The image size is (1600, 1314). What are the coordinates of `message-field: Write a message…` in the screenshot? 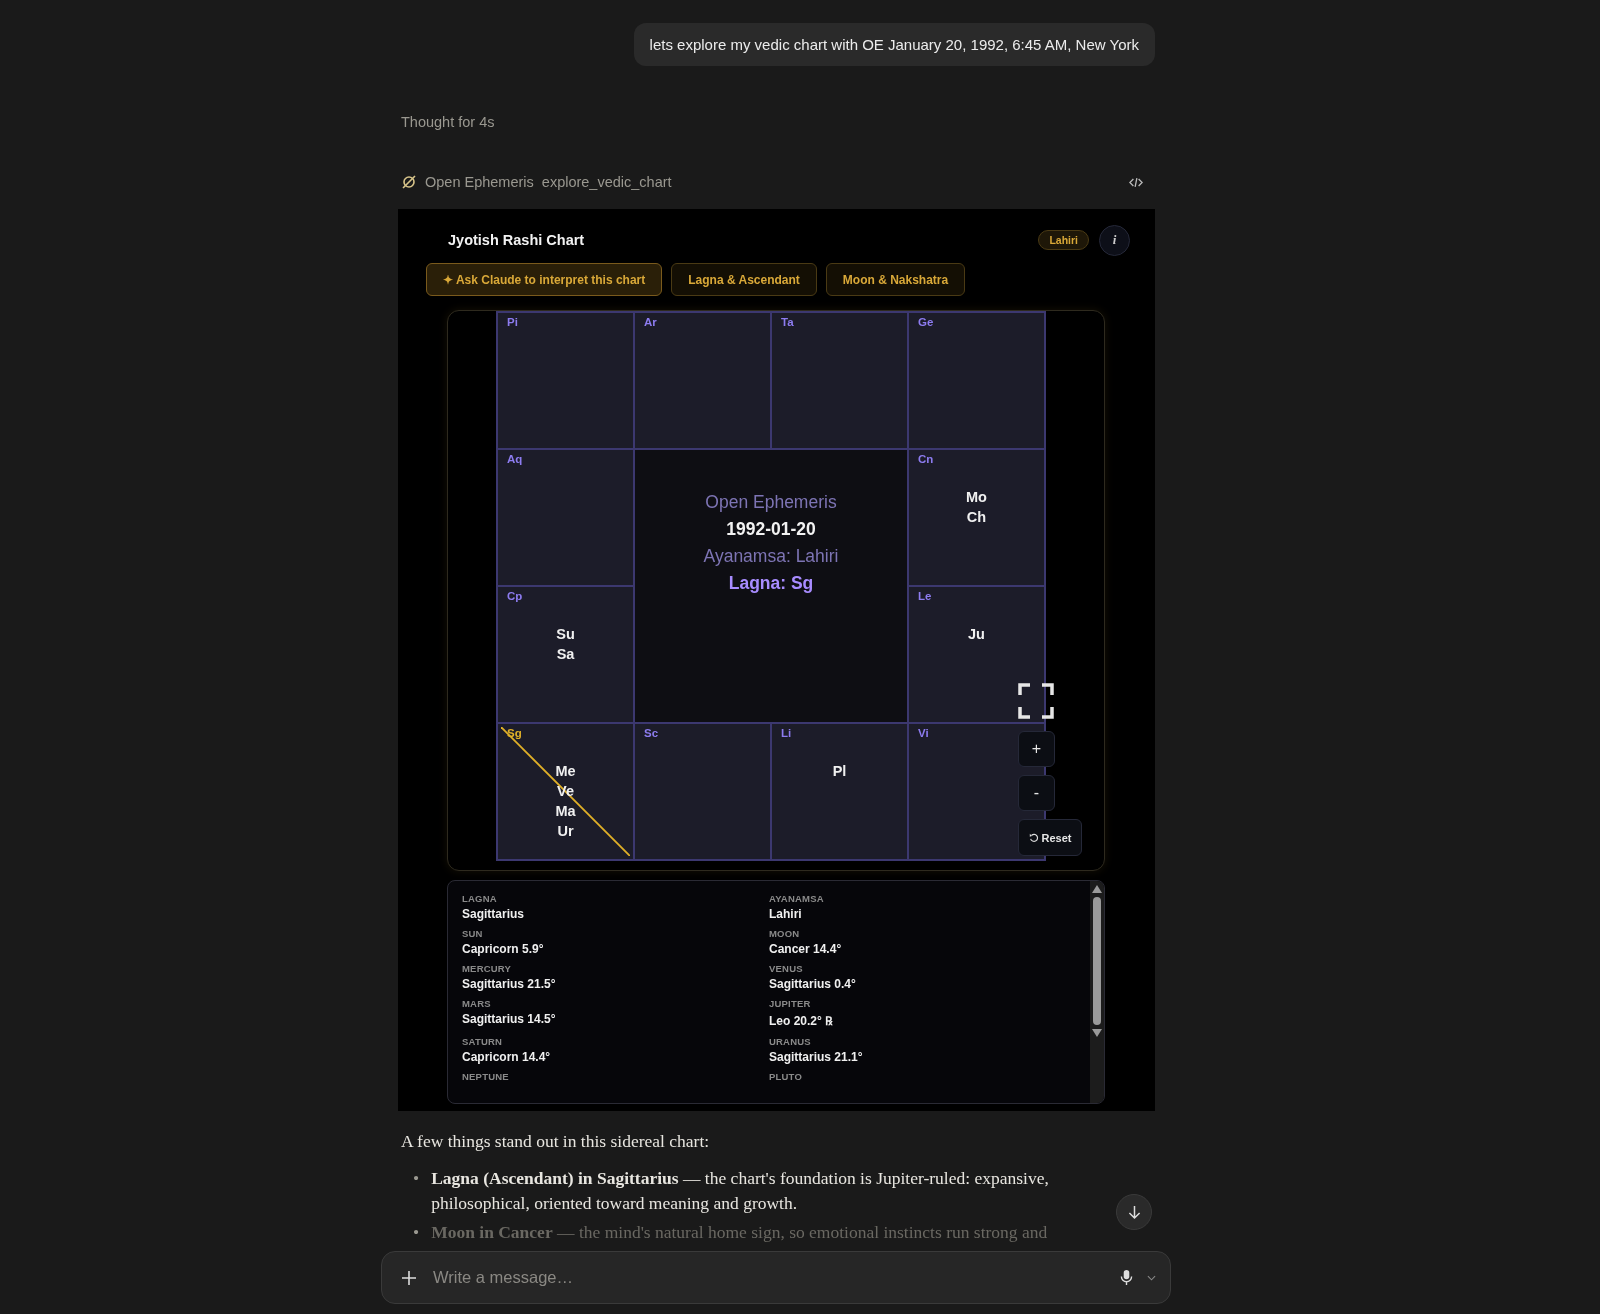 It's located at (776, 1277).